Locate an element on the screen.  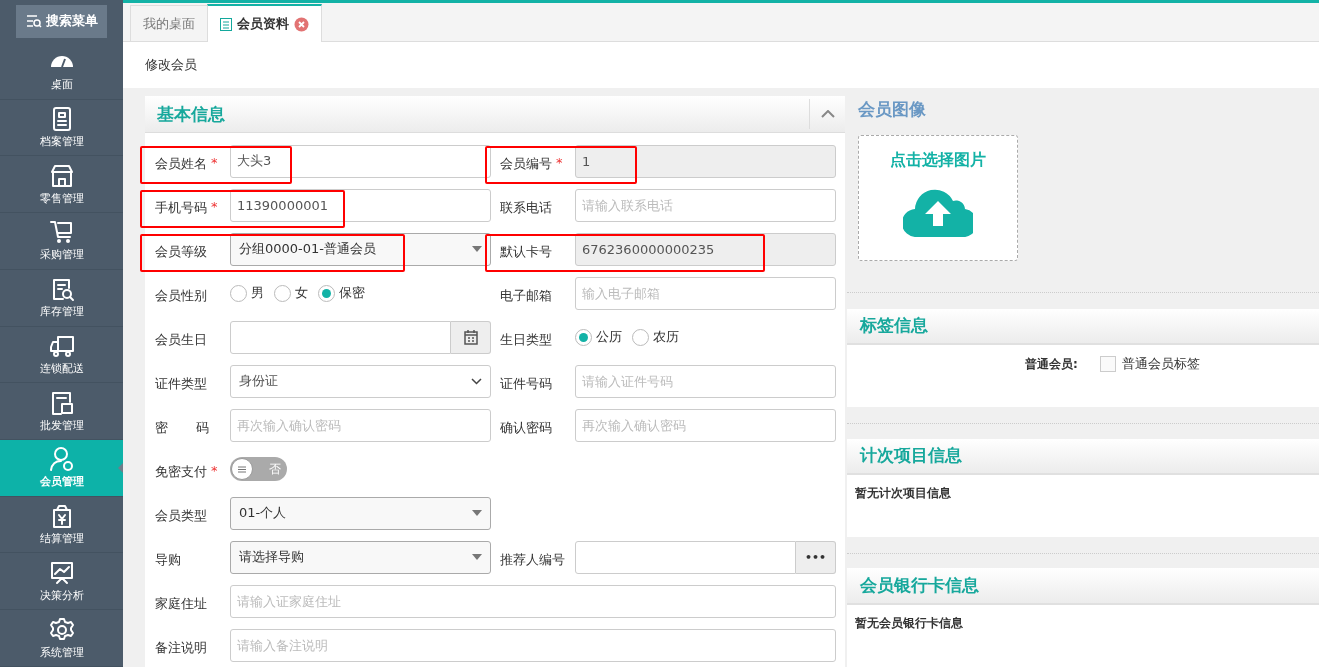
field-label: 会员性别 is located at coordinates (181, 296).